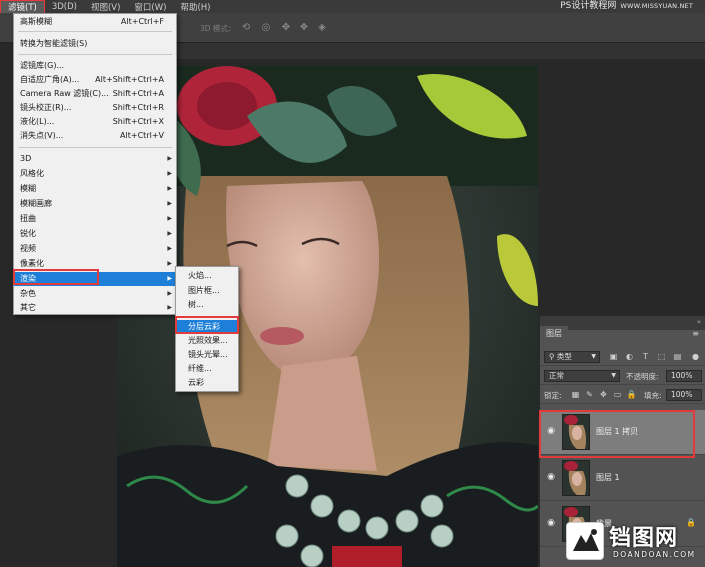 Image resolution: width=705 pixels, height=567 pixels. What do you see at coordinates (631, 394) in the screenshot?
I see `lock-all-icon: 🔒` at bounding box center [631, 394].